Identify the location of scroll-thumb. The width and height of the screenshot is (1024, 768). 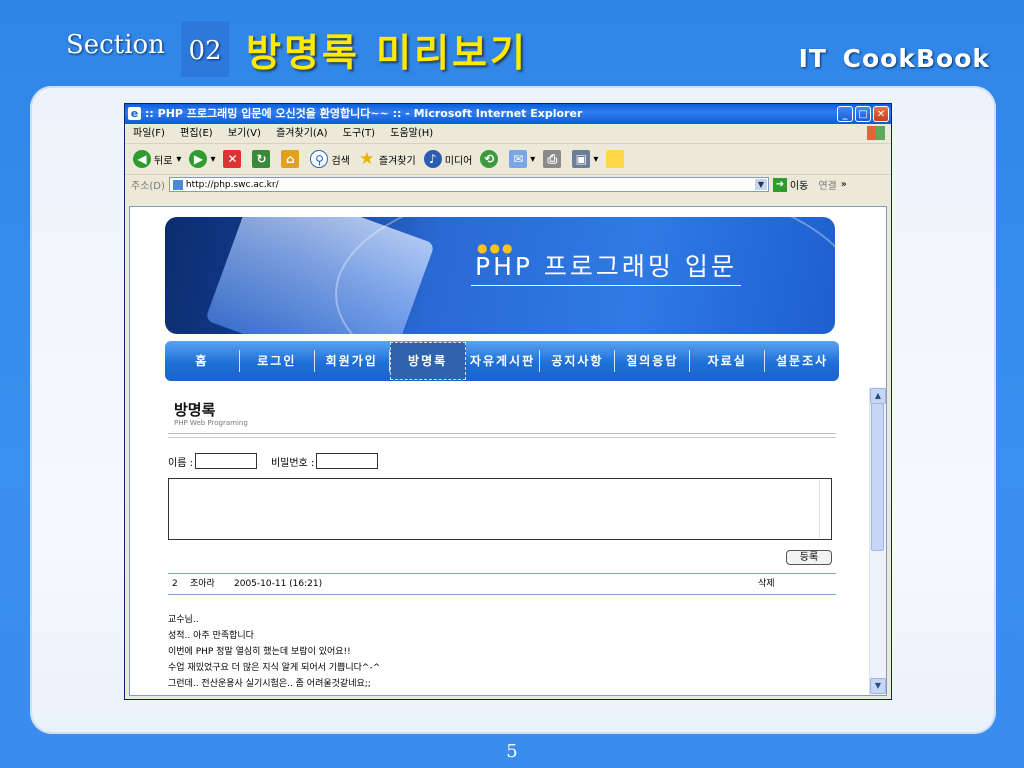
(877, 477).